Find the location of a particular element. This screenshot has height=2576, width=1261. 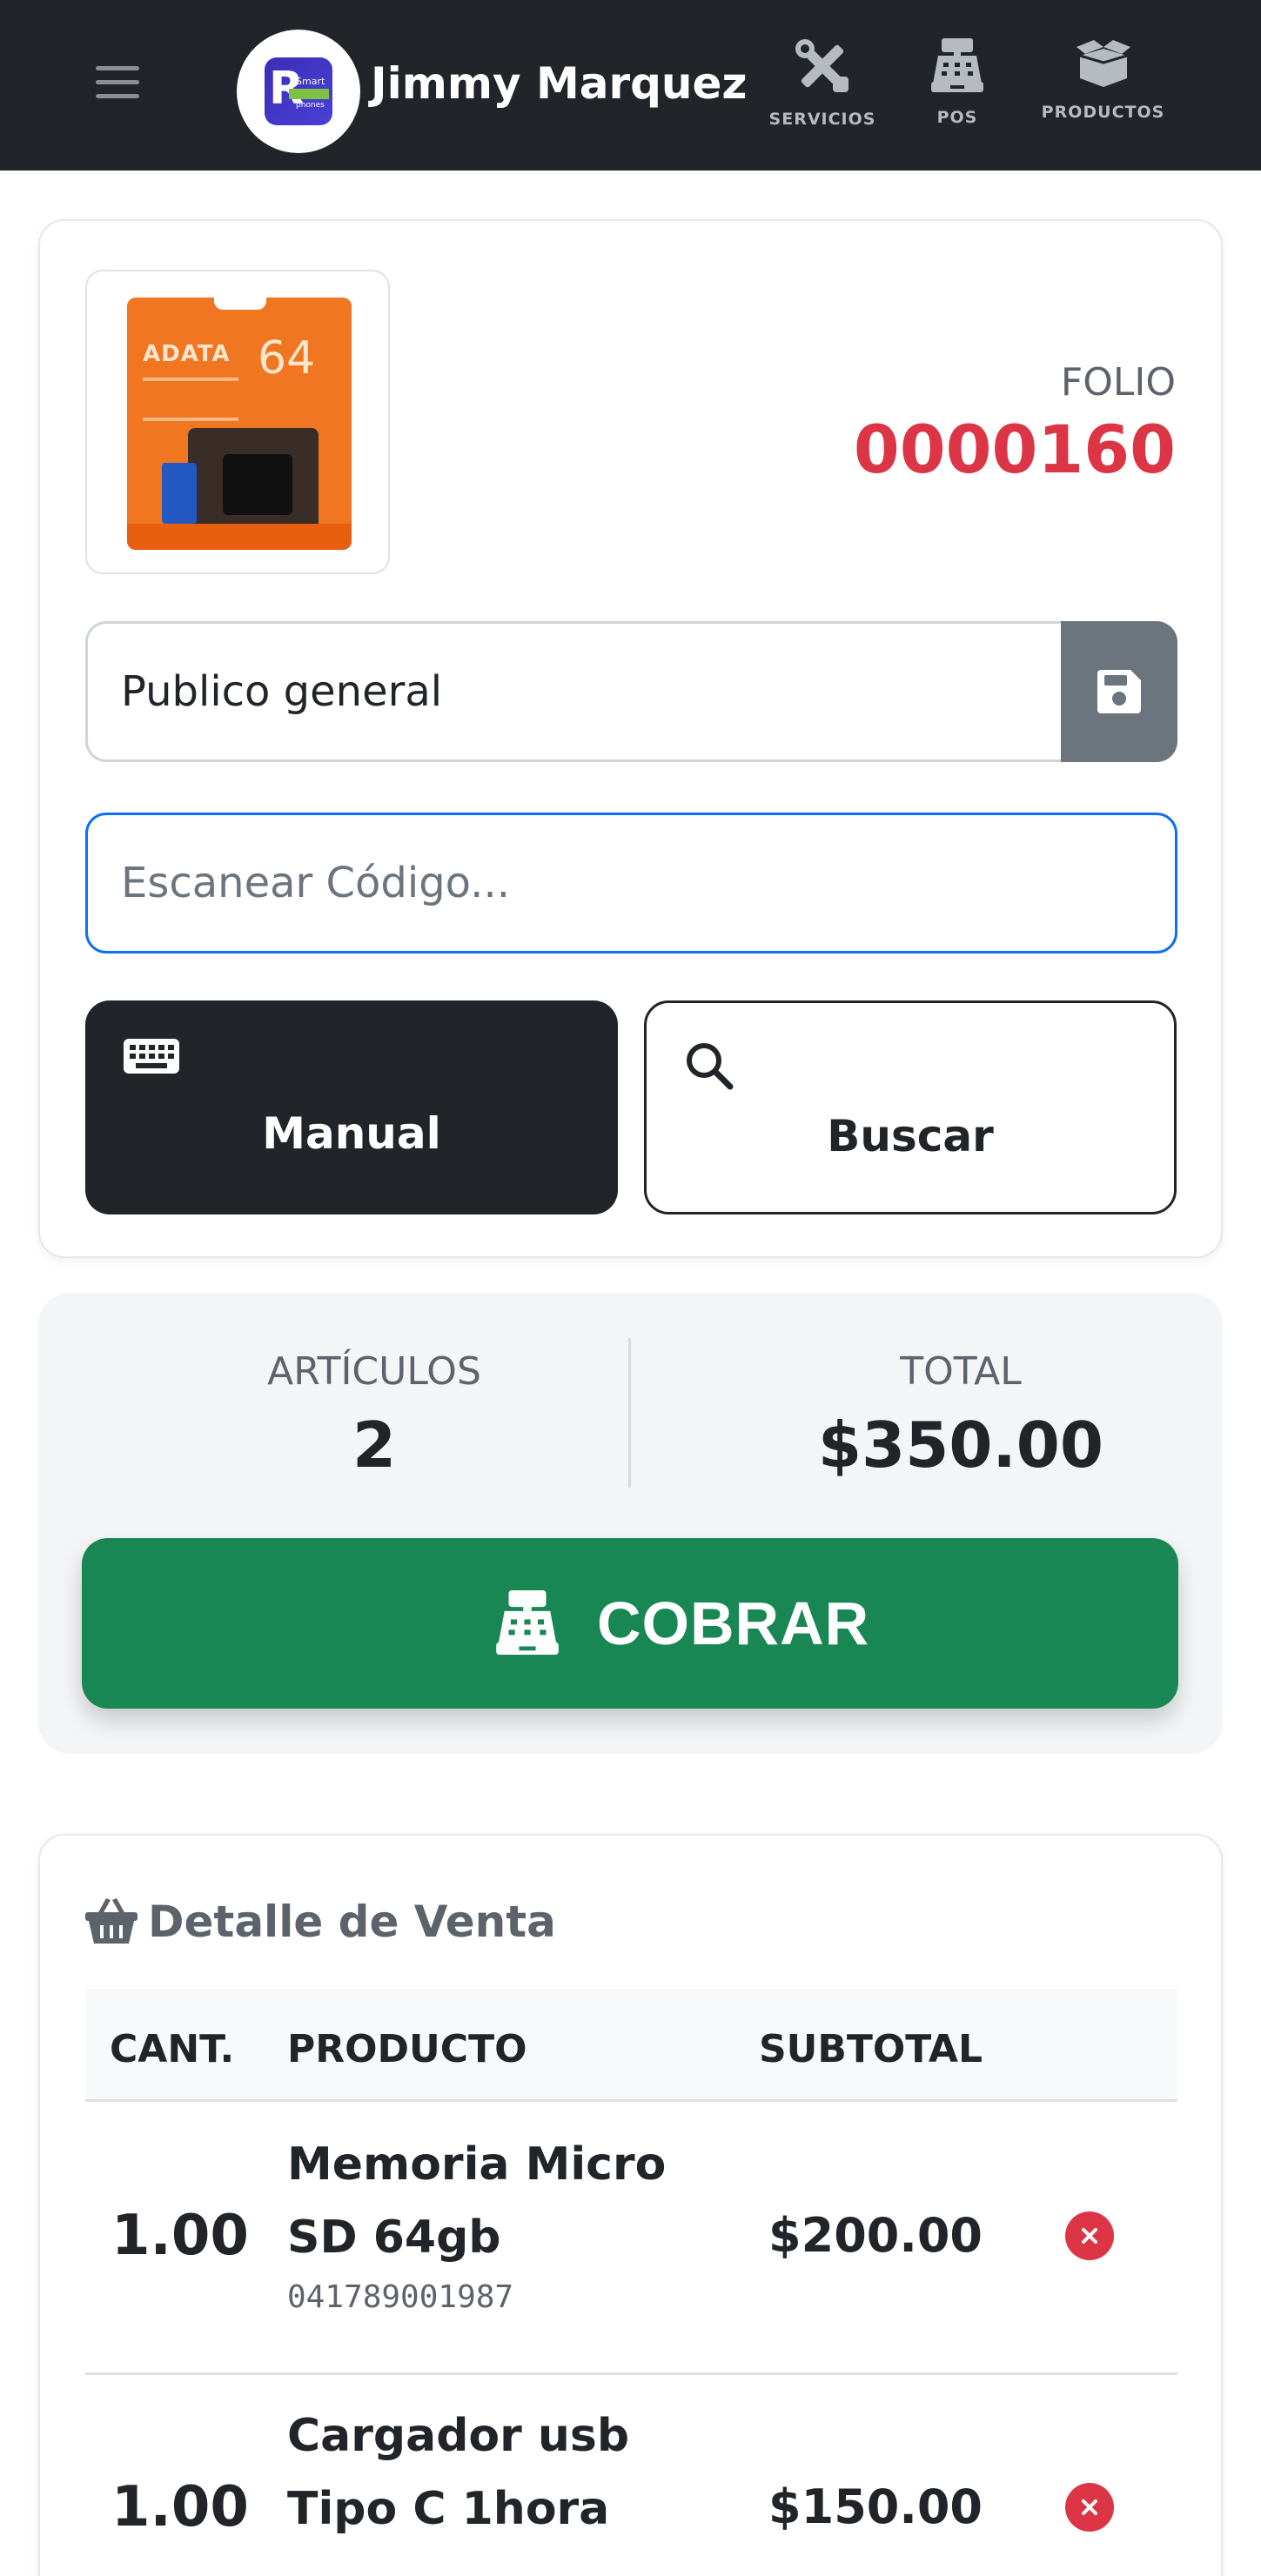

items-count-block: ARTÍCULOS 2 is located at coordinates (374, 1415).